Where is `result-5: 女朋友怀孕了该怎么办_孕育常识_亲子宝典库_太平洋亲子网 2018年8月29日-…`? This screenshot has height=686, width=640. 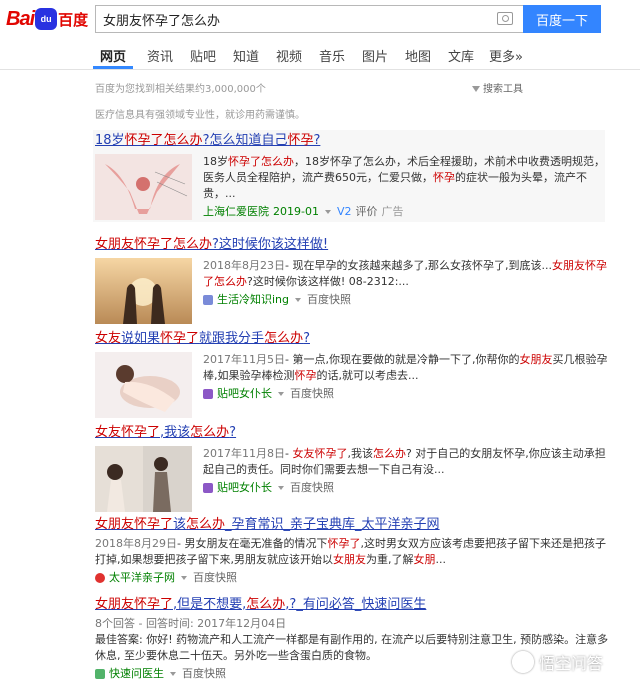 result-5: 女朋友怀孕了该怎么办_孕育常识_亲子宝典库_太平洋亲子网 2018年8月29日-… is located at coordinates (350, 550).